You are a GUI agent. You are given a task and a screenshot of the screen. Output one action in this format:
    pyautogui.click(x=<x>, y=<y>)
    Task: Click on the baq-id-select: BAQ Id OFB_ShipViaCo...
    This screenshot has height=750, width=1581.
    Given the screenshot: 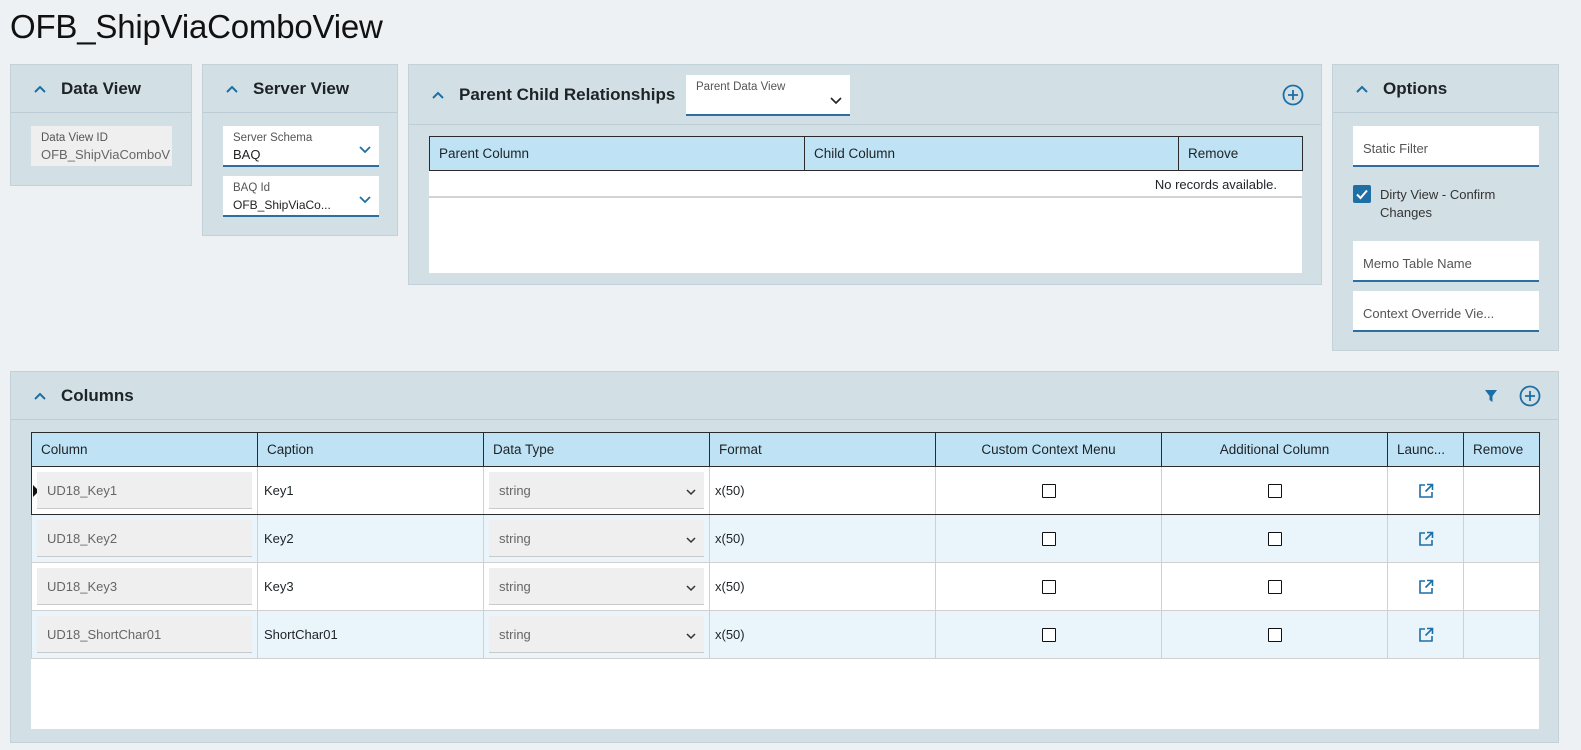 What is the action you would take?
    pyautogui.click(x=301, y=196)
    